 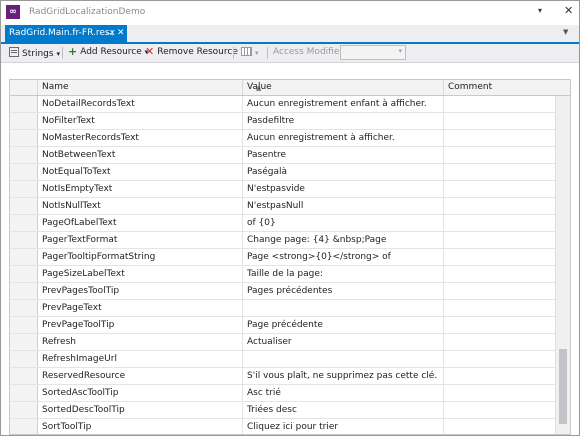 I want to click on value-cell: Asc trié, so click(x=343, y=393).